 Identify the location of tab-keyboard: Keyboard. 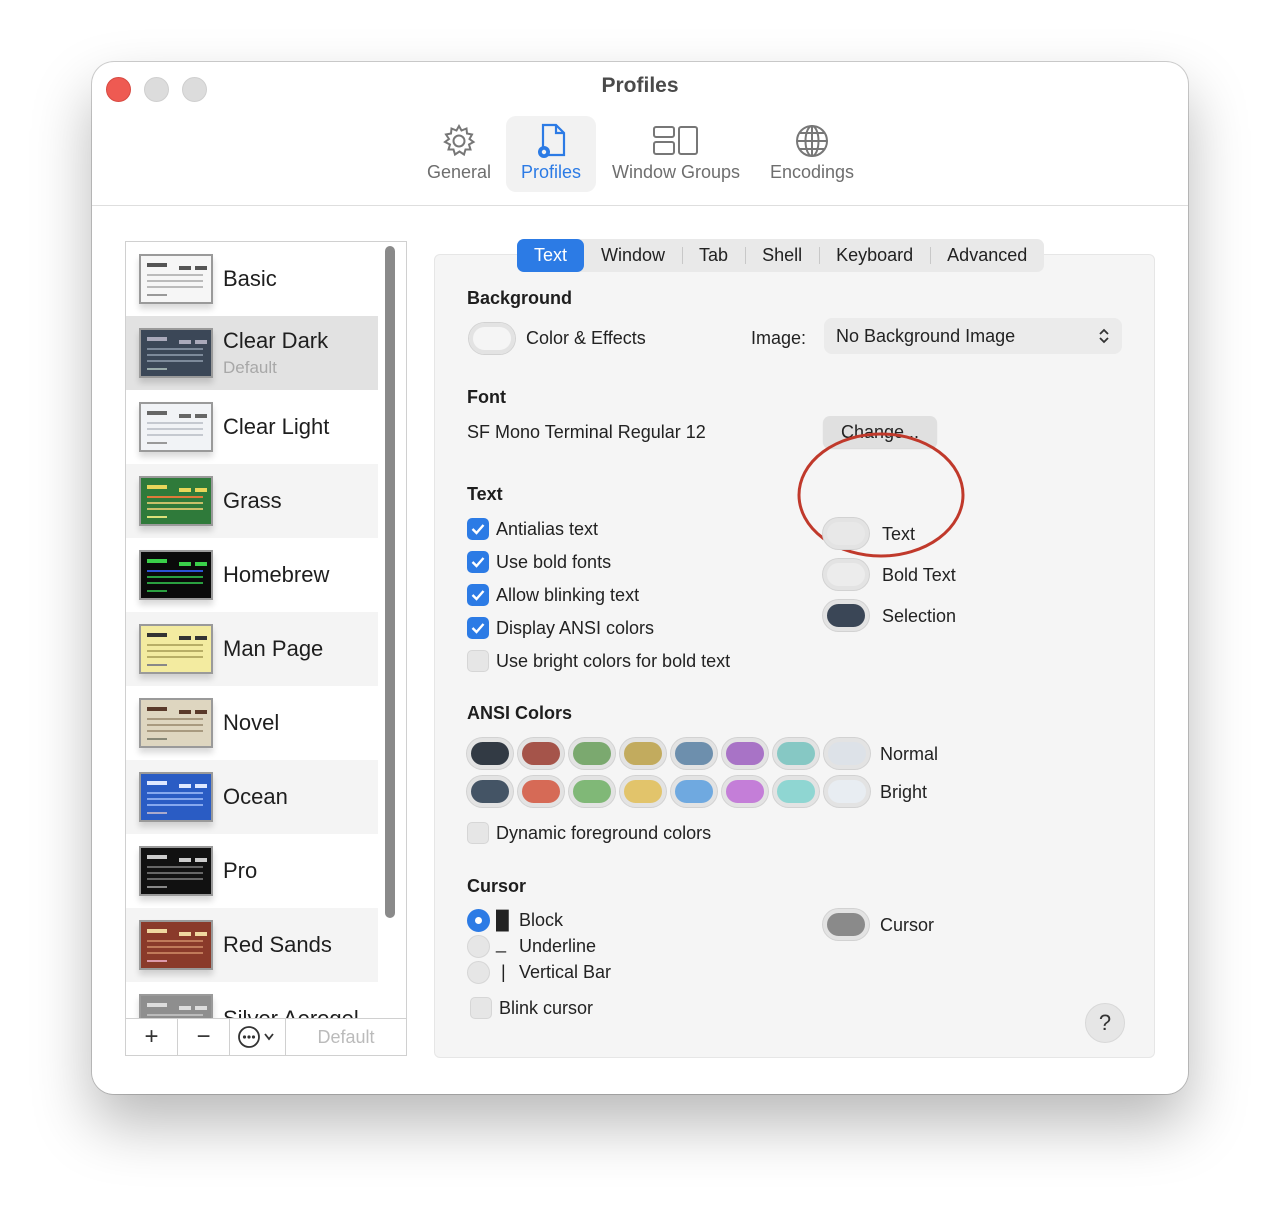
(874, 255).